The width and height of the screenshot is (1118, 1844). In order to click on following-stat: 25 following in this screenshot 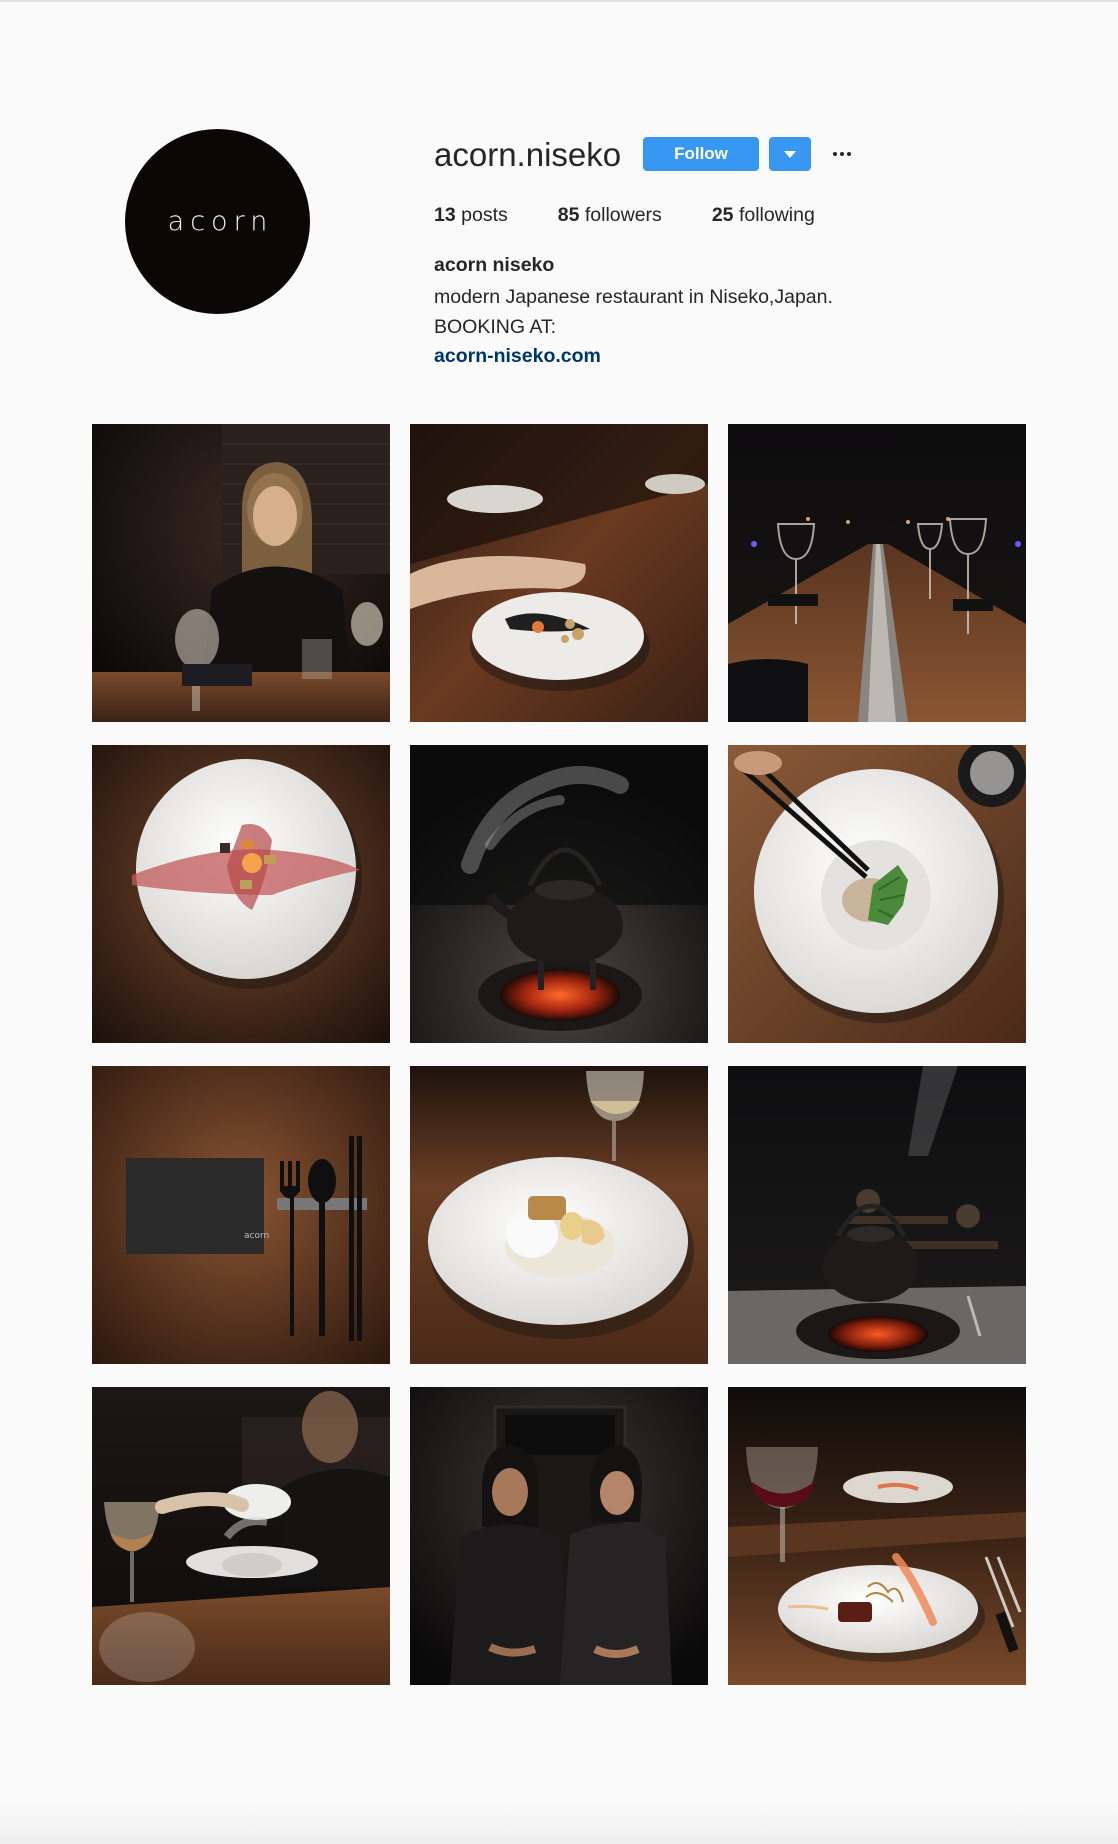, I will do `click(763, 215)`.